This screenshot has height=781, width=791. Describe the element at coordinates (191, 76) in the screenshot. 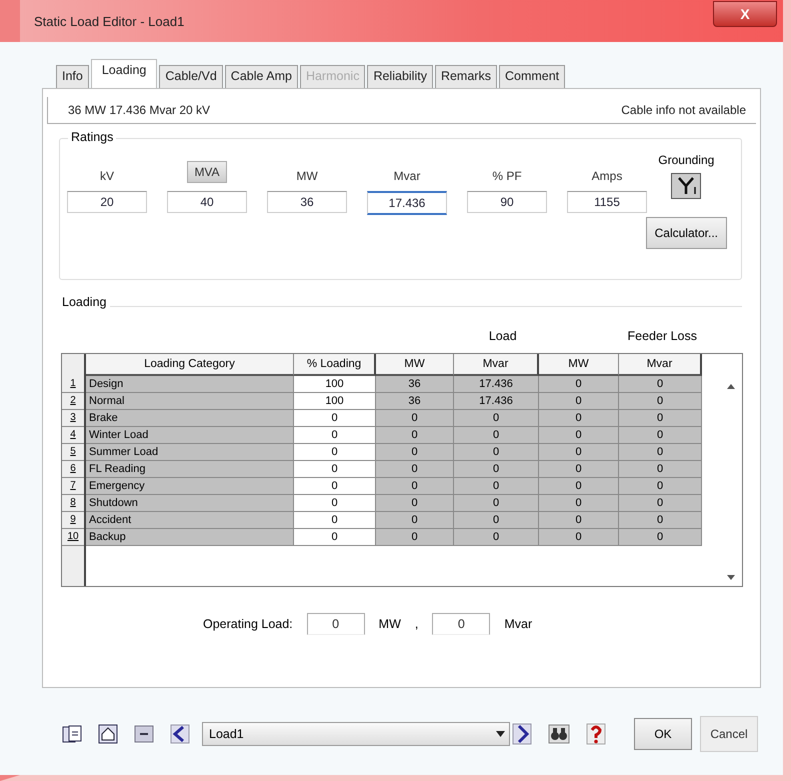

I see `tab: Cable/Vd` at that location.